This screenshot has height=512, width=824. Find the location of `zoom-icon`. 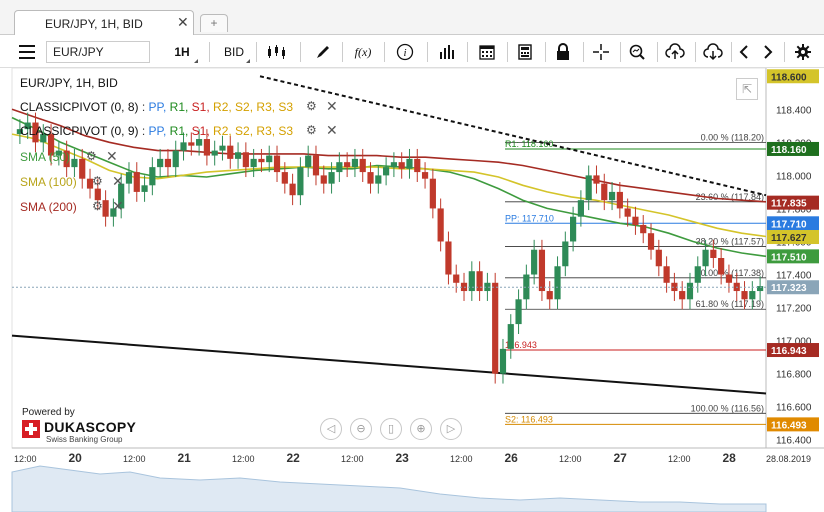

zoom-icon is located at coordinates (637, 52).